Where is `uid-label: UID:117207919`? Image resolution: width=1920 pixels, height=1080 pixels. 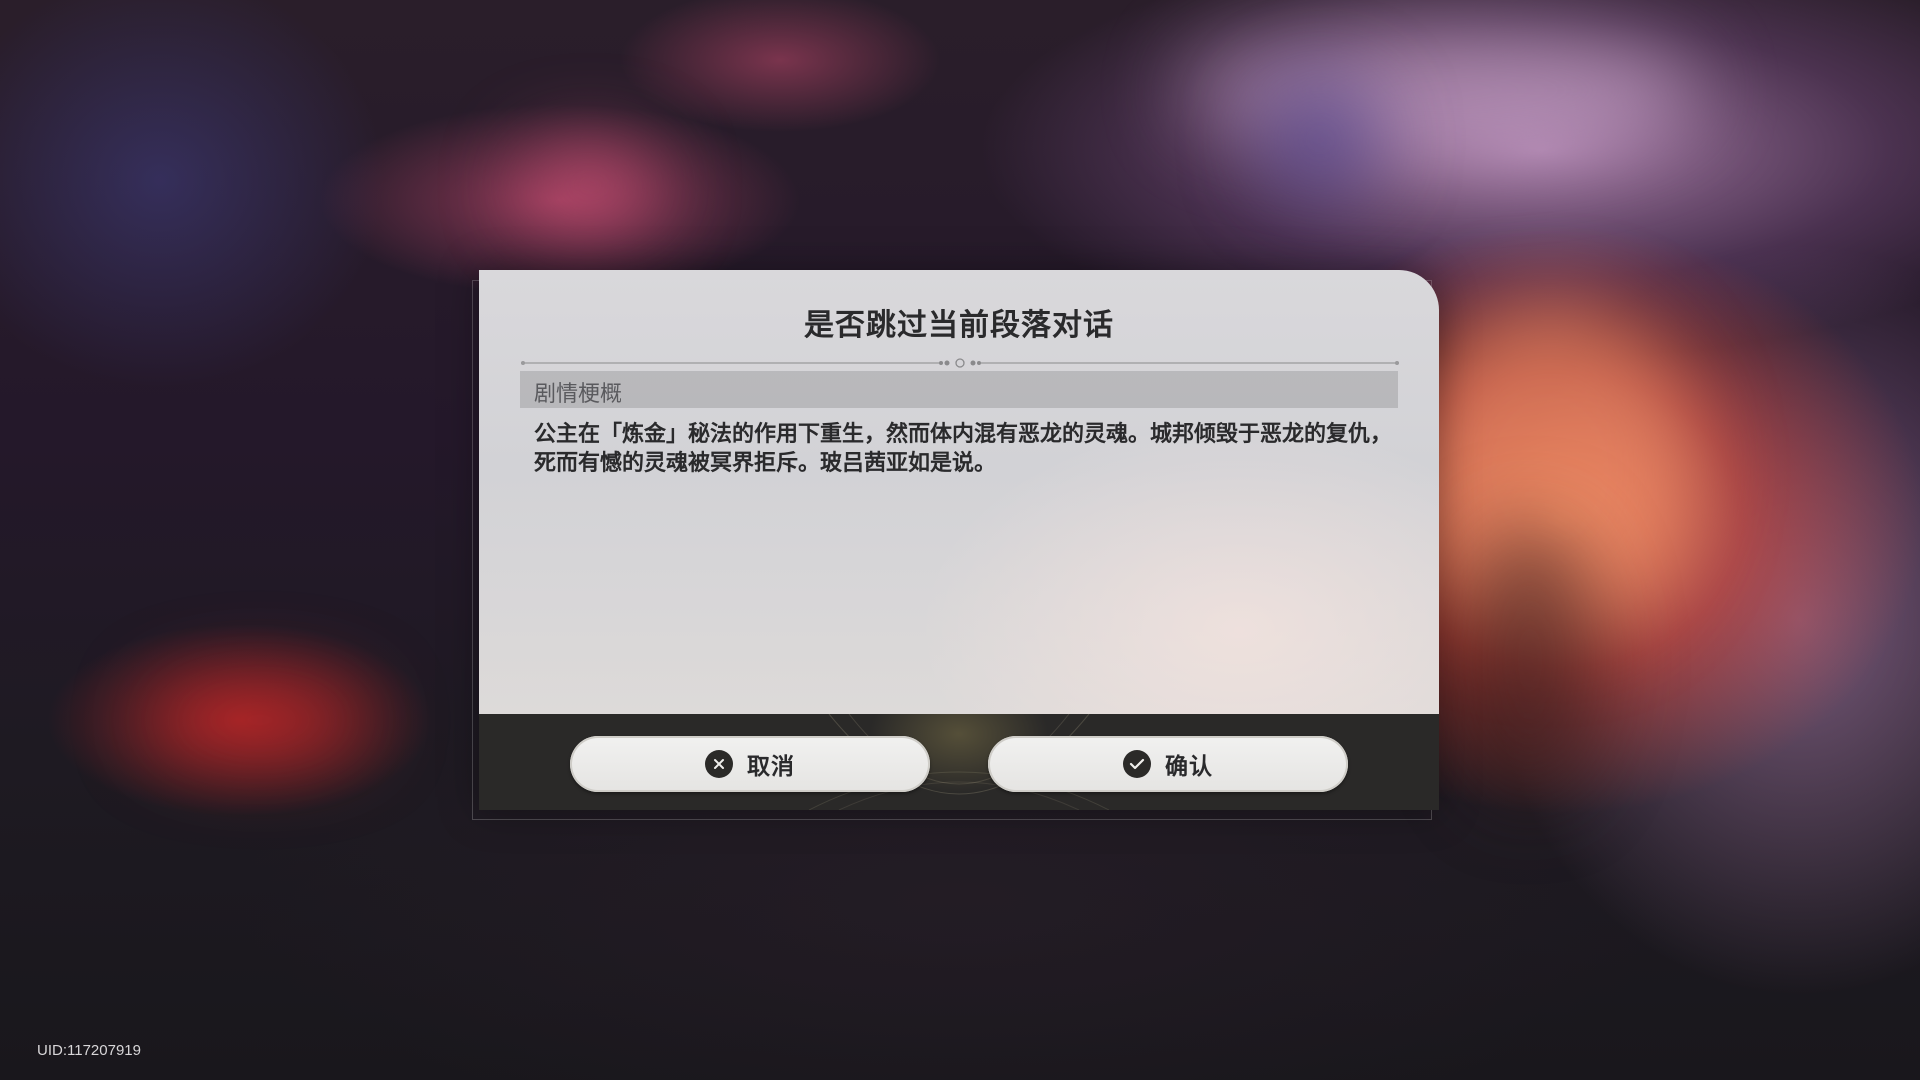 uid-label: UID:117207919 is located at coordinates (89, 1050).